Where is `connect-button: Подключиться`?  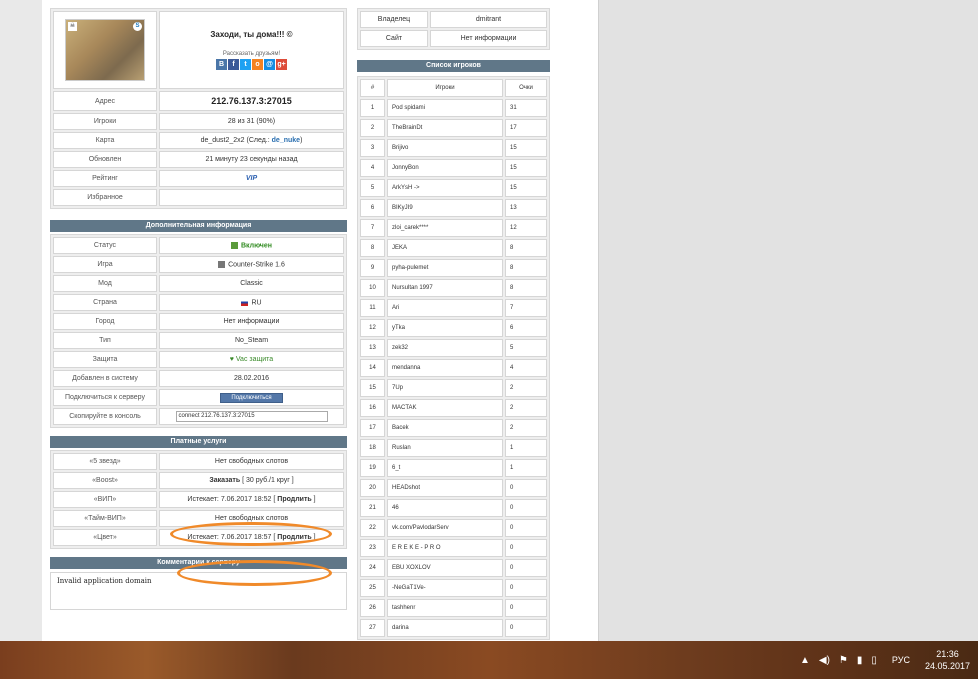 connect-button: Подключиться is located at coordinates (251, 397).